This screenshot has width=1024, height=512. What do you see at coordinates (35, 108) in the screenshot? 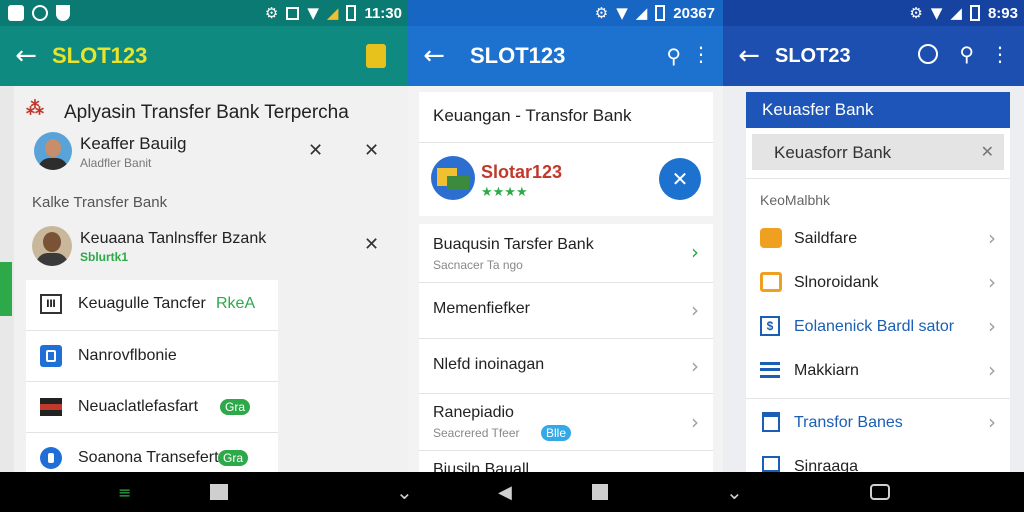
I see `app-logo-icon: ⁂` at bounding box center [35, 108].